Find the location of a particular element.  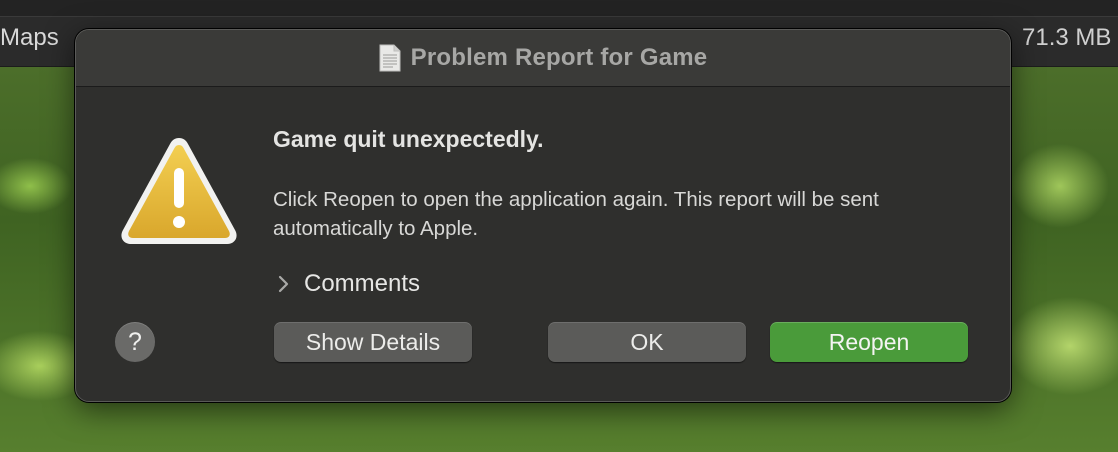

chevron-right-icon is located at coordinates (283, 284).